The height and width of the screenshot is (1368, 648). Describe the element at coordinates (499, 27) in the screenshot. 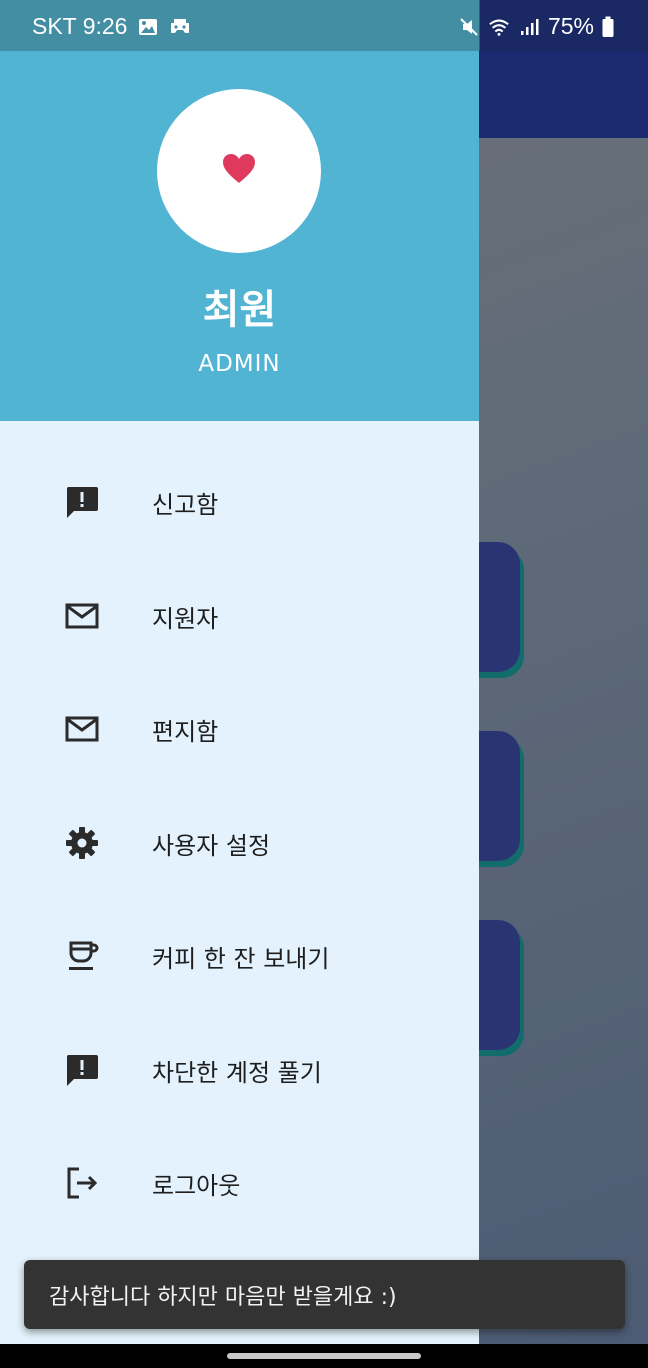

I see `wifi-icon` at that location.